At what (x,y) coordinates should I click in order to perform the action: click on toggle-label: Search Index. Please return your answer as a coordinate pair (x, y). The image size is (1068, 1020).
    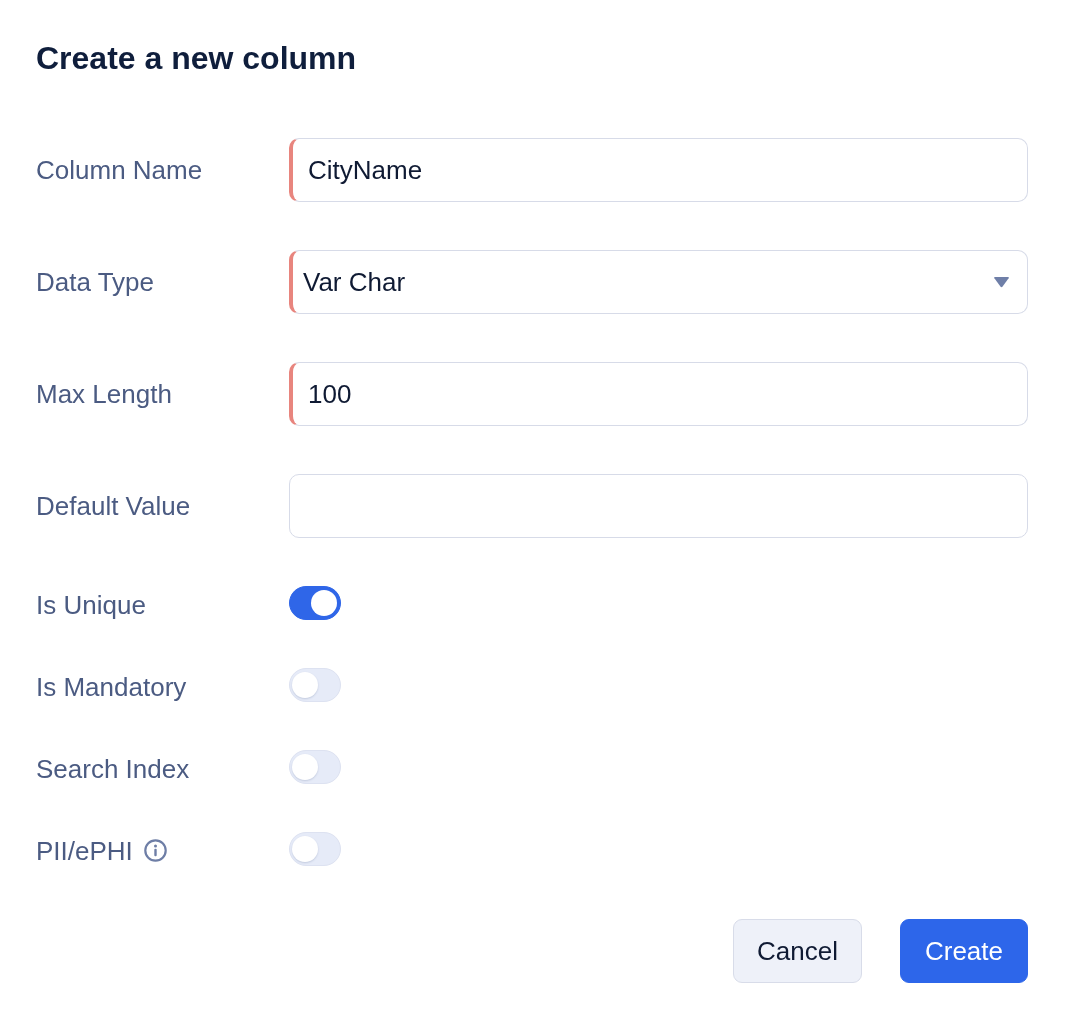
    Looking at the image, I should click on (113, 768).